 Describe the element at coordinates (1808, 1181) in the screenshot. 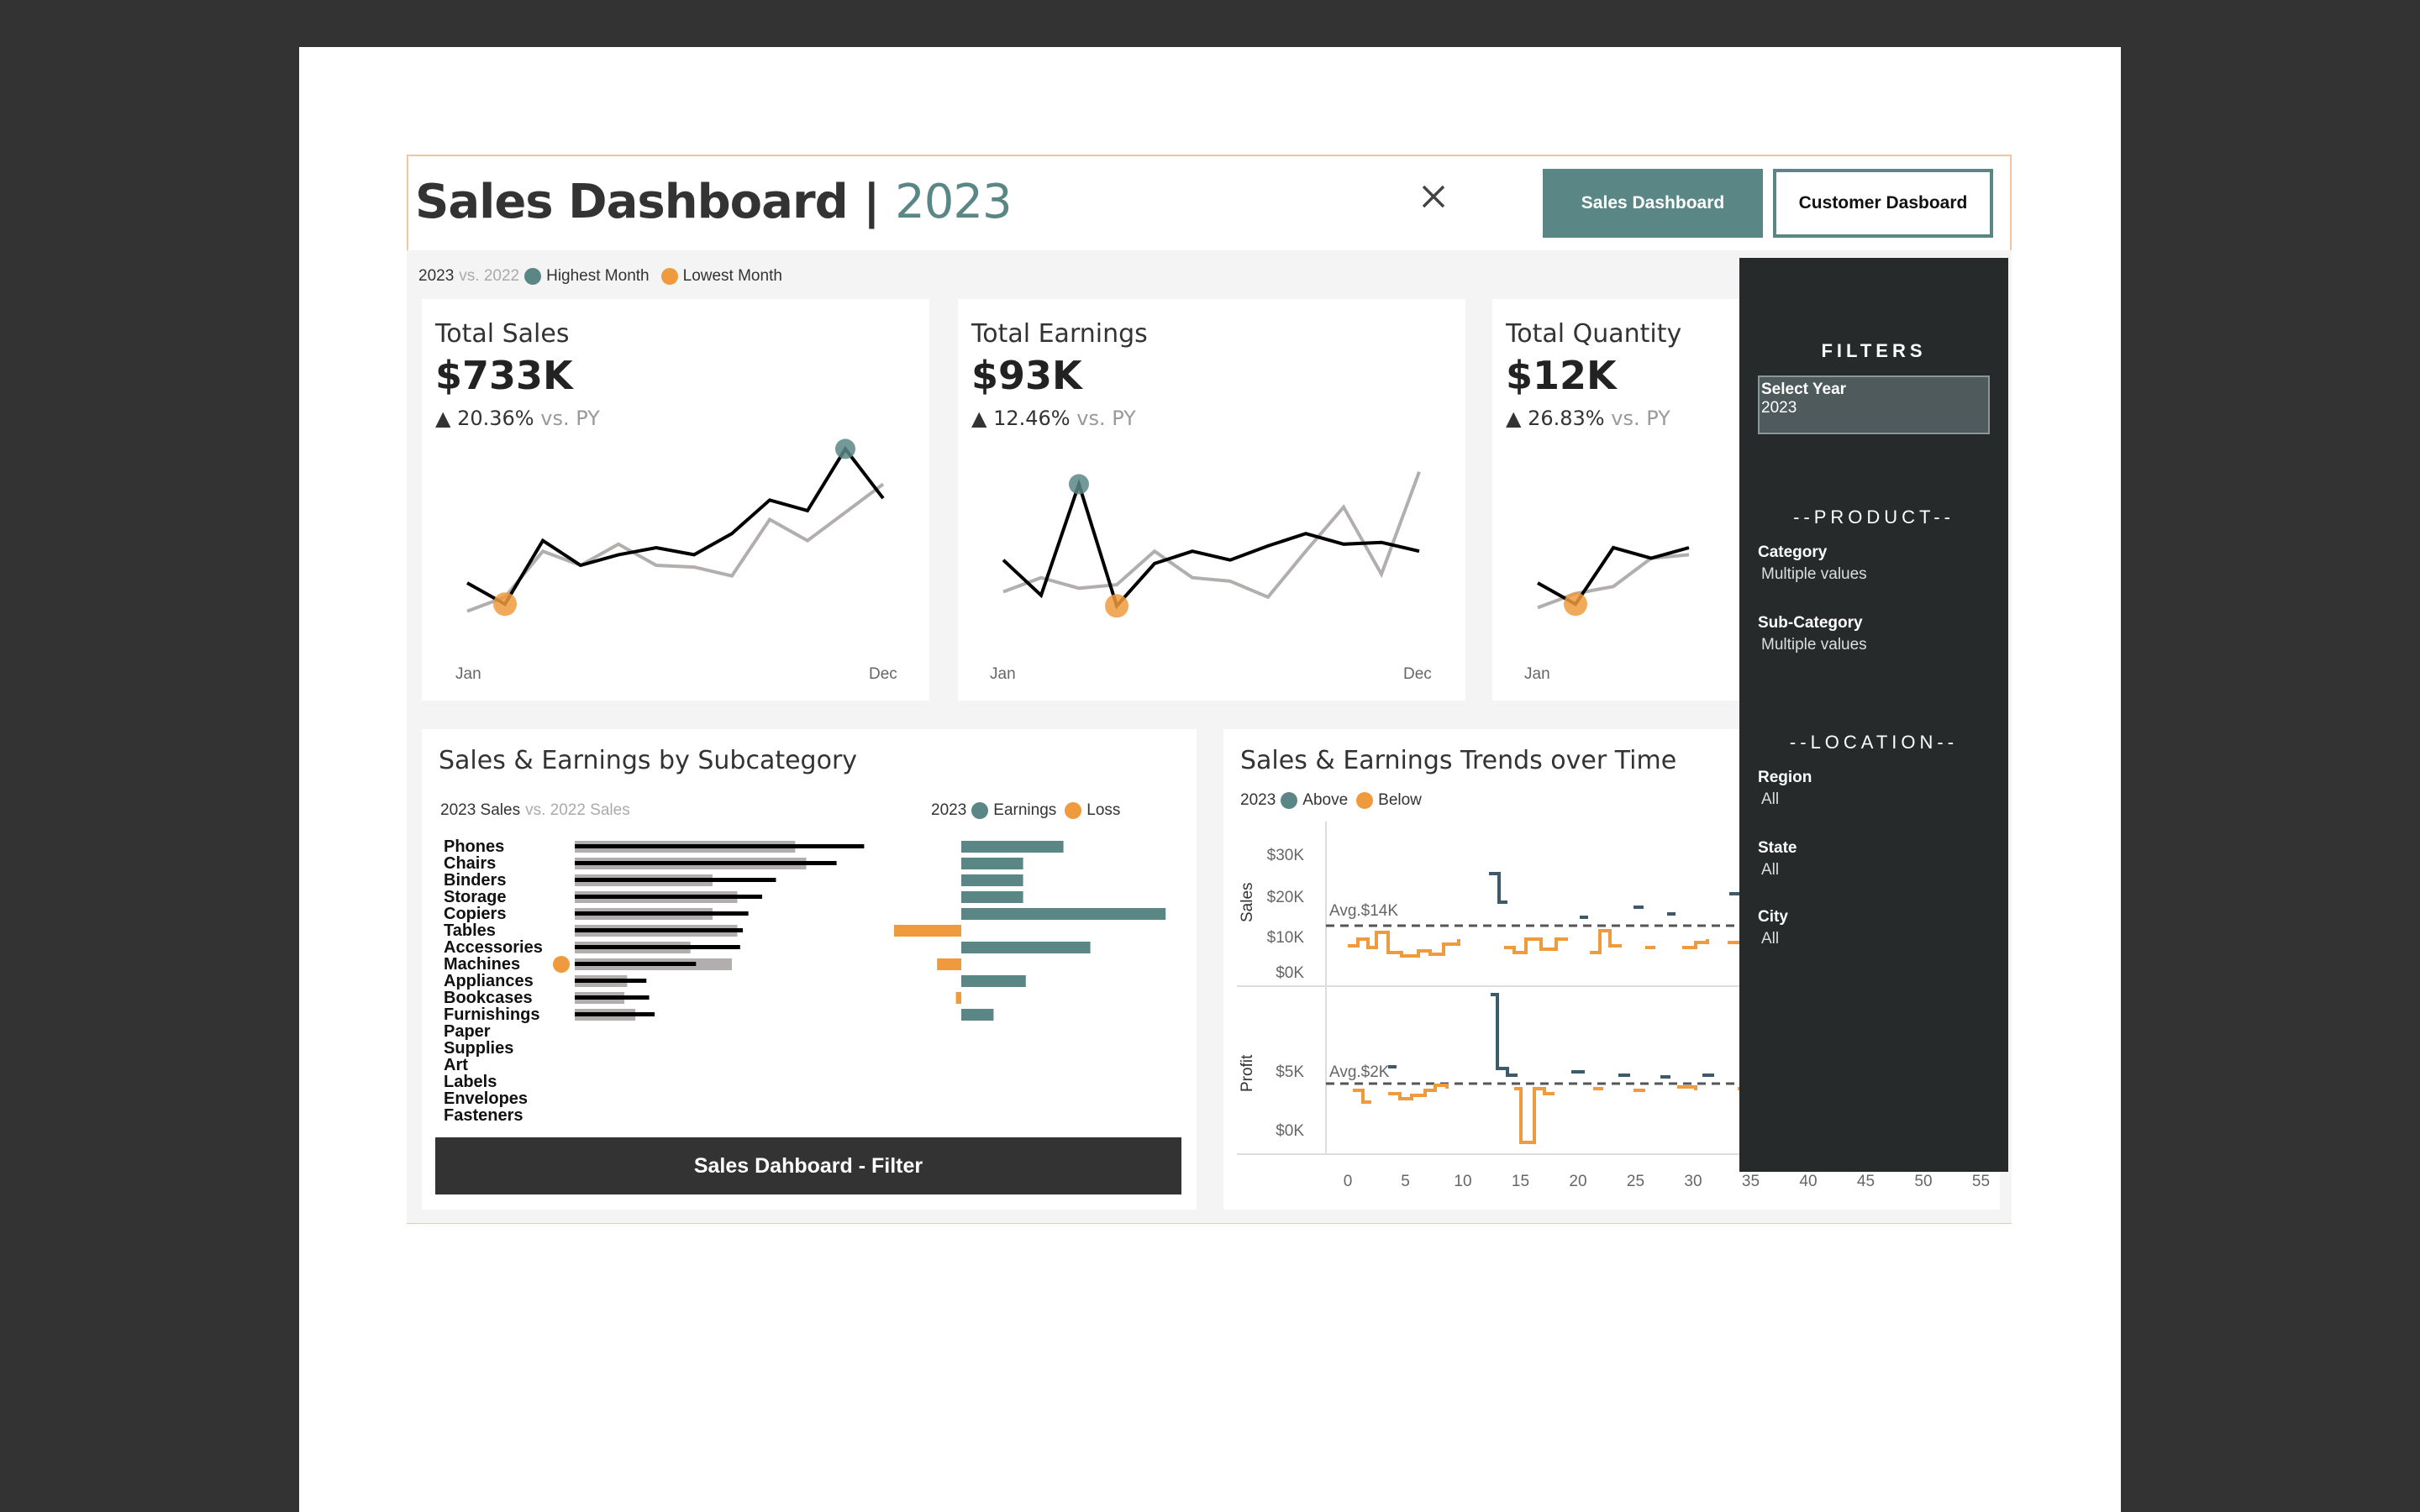

I see `x-tick-label: 40` at that location.